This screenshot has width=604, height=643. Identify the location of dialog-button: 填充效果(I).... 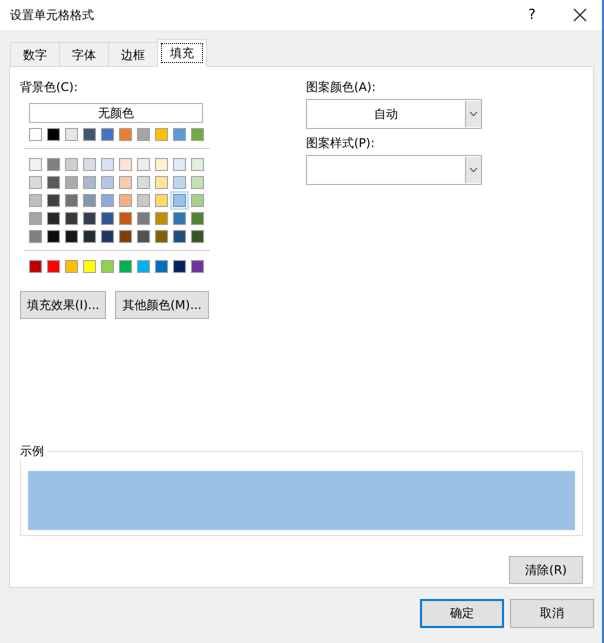
(63, 305).